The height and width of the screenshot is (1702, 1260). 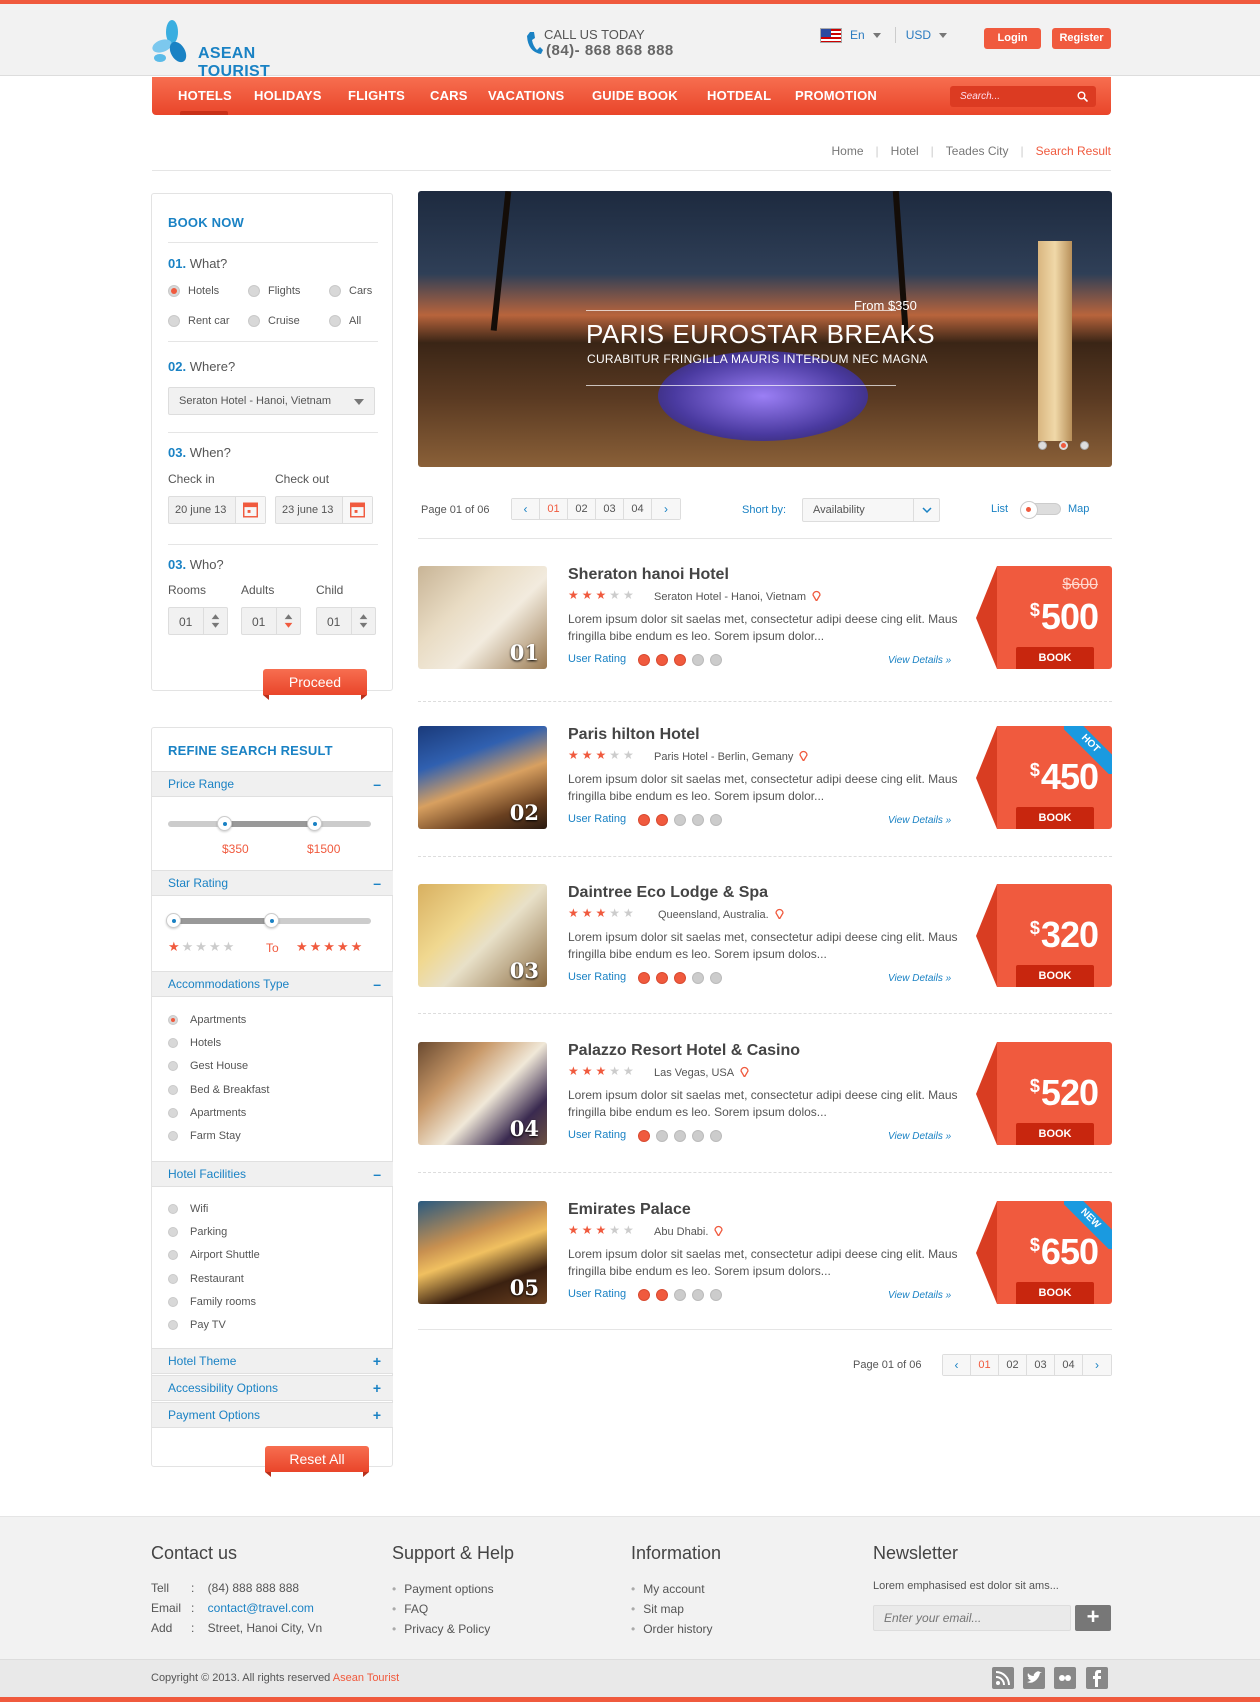 What do you see at coordinates (206, 1279) in the screenshot?
I see `facility-option: Restaurant` at bounding box center [206, 1279].